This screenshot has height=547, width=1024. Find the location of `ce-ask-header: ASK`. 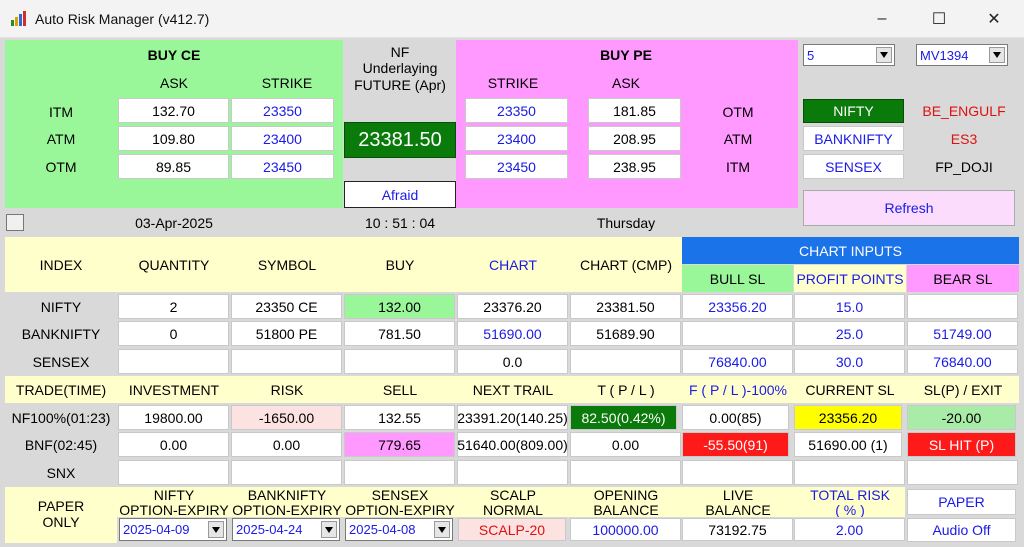

ce-ask-header: ASK is located at coordinates (173, 83).